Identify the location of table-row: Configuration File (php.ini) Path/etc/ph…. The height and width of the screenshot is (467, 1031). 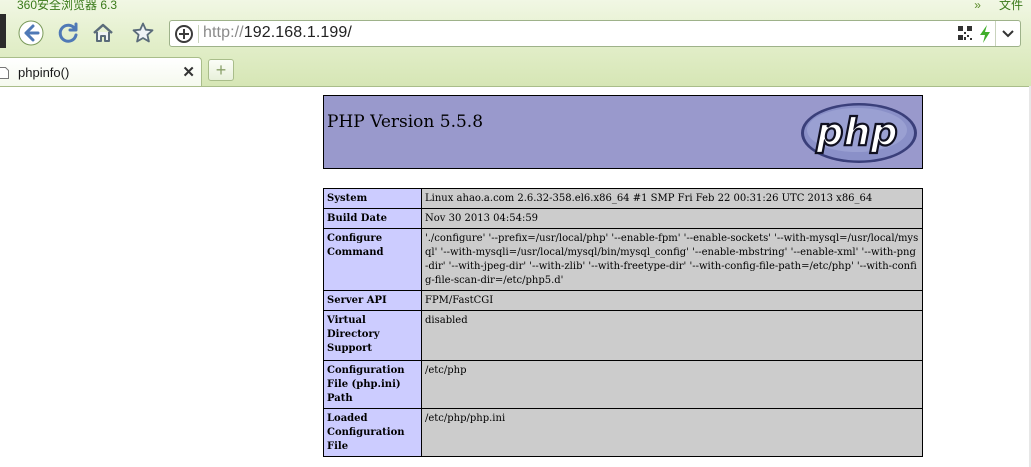
(623, 384).